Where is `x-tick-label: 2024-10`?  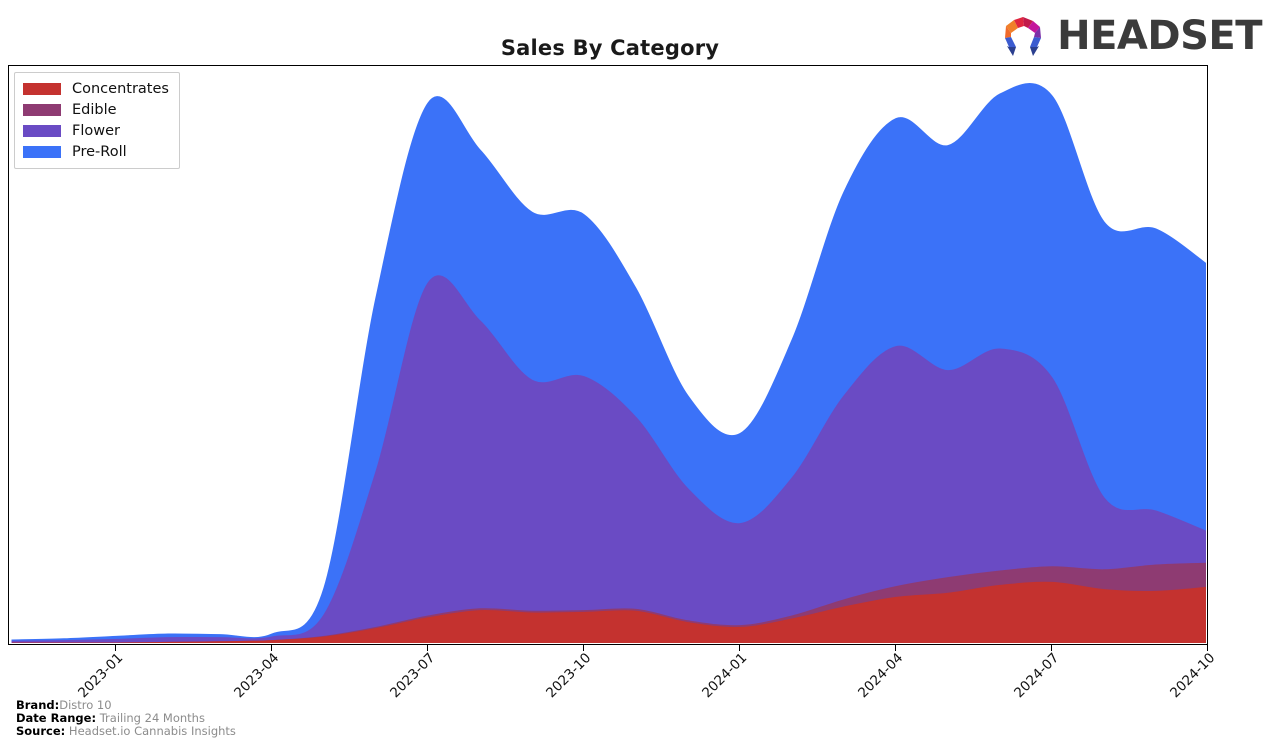
x-tick-label: 2024-10 is located at coordinates (1193, 676).